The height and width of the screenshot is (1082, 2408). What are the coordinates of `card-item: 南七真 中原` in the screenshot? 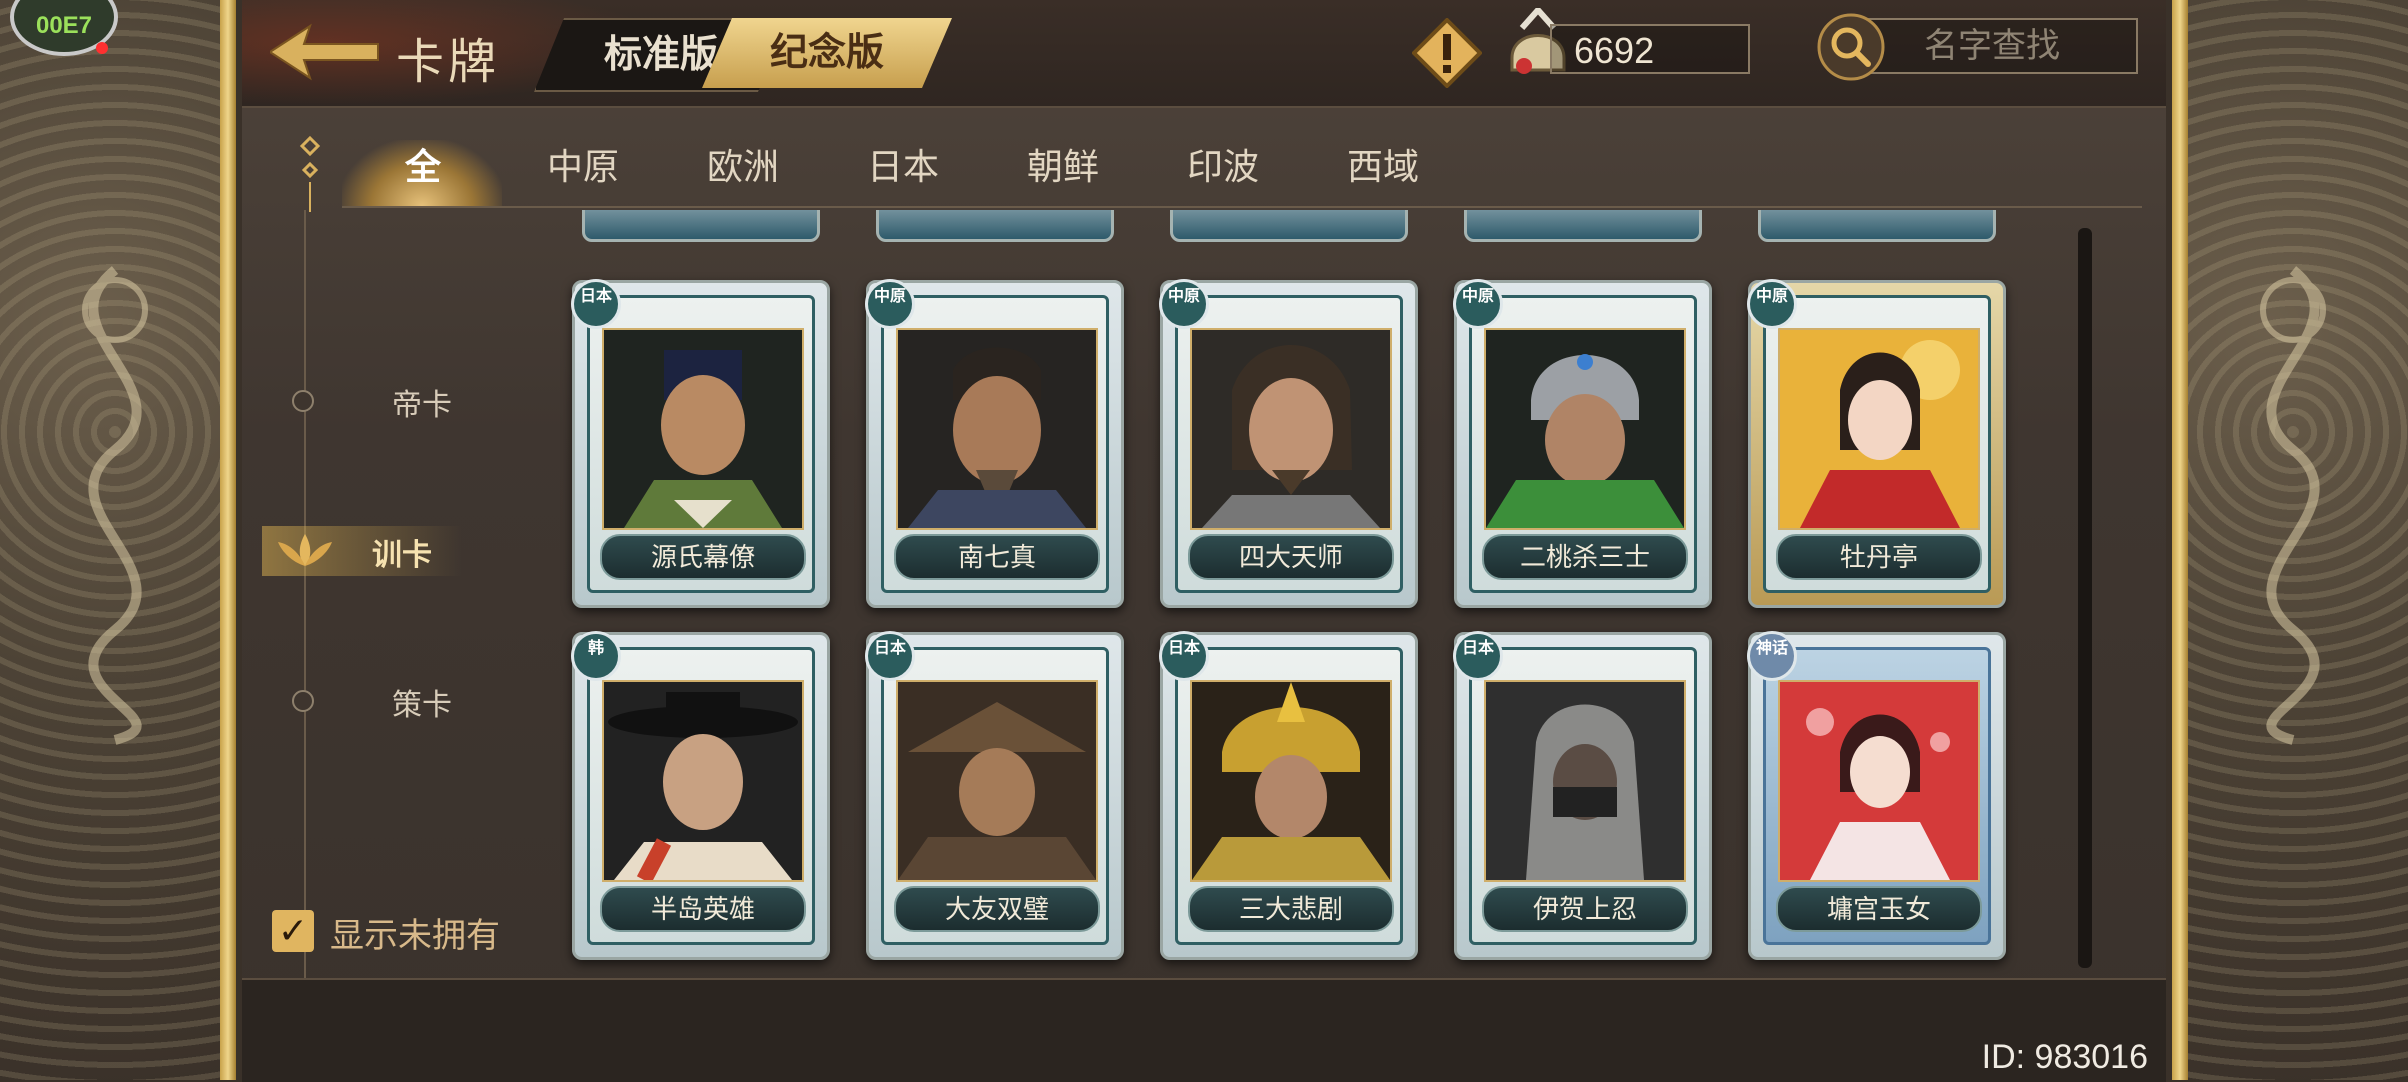 It's located at (994, 443).